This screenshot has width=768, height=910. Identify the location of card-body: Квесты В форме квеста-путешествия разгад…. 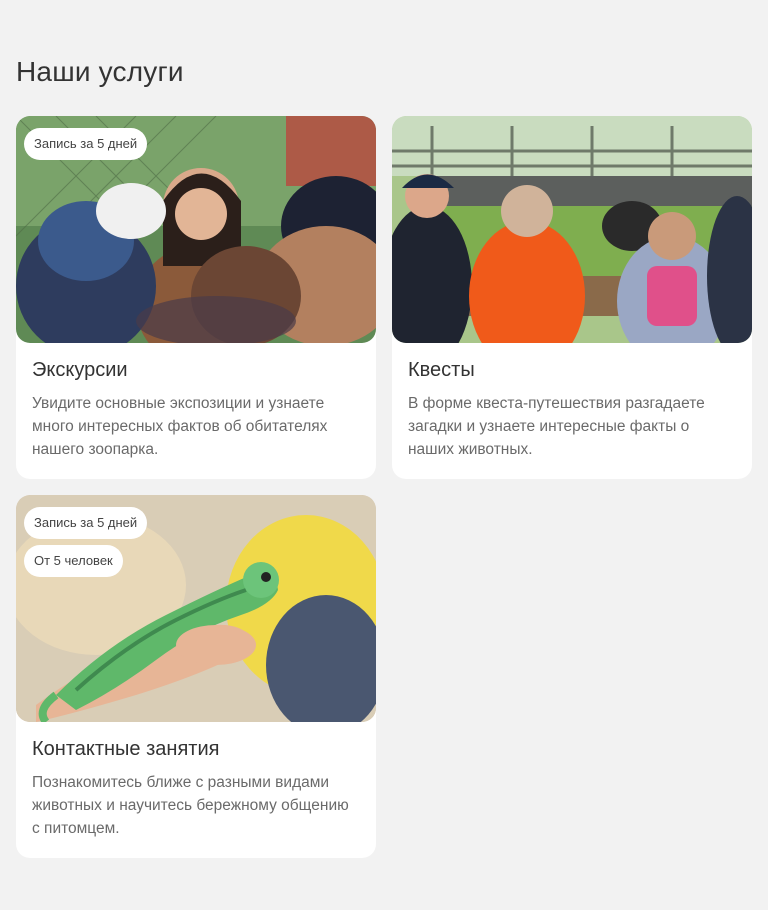
(572, 411).